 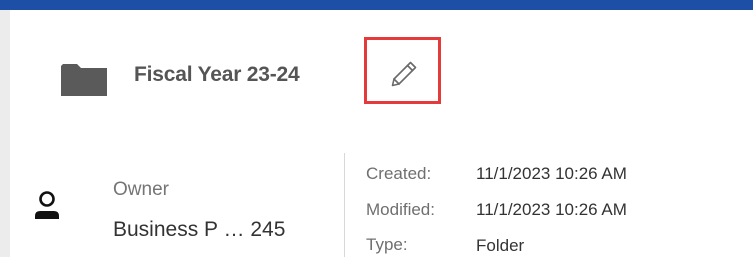 What do you see at coordinates (387, 244) in the screenshot?
I see `type-label: Type:` at bounding box center [387, 244].